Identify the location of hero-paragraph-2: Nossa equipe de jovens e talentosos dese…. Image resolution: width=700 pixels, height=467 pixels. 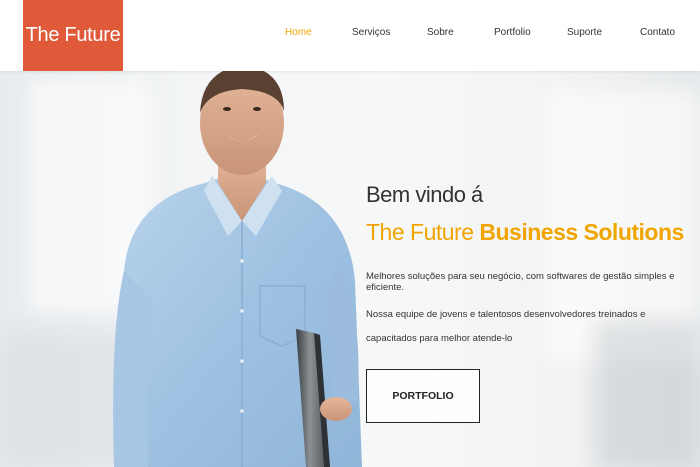
(506, 326).